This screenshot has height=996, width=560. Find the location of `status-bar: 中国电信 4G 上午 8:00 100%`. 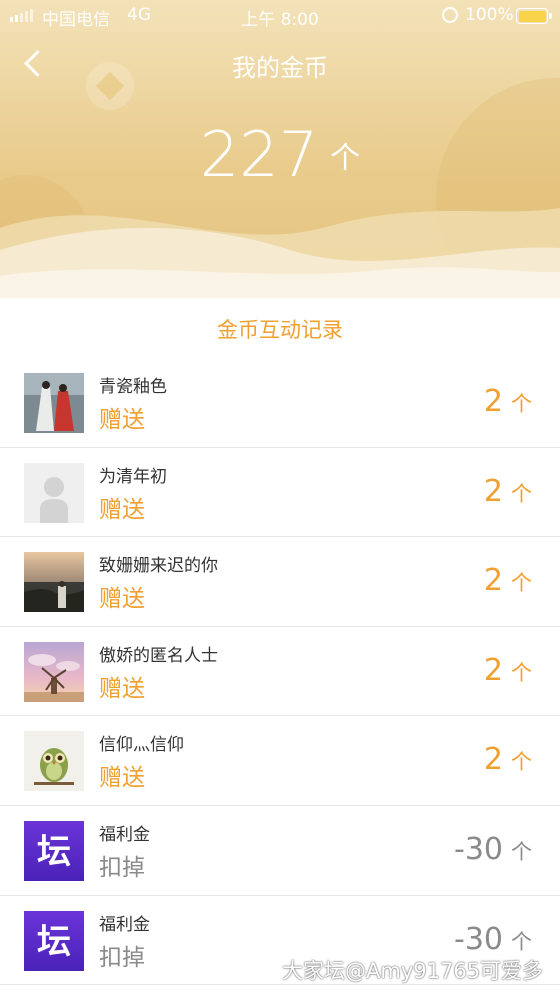

status-bar: 中国电信 4G 上午 8:00 100% is located at coordinates (280, 16).